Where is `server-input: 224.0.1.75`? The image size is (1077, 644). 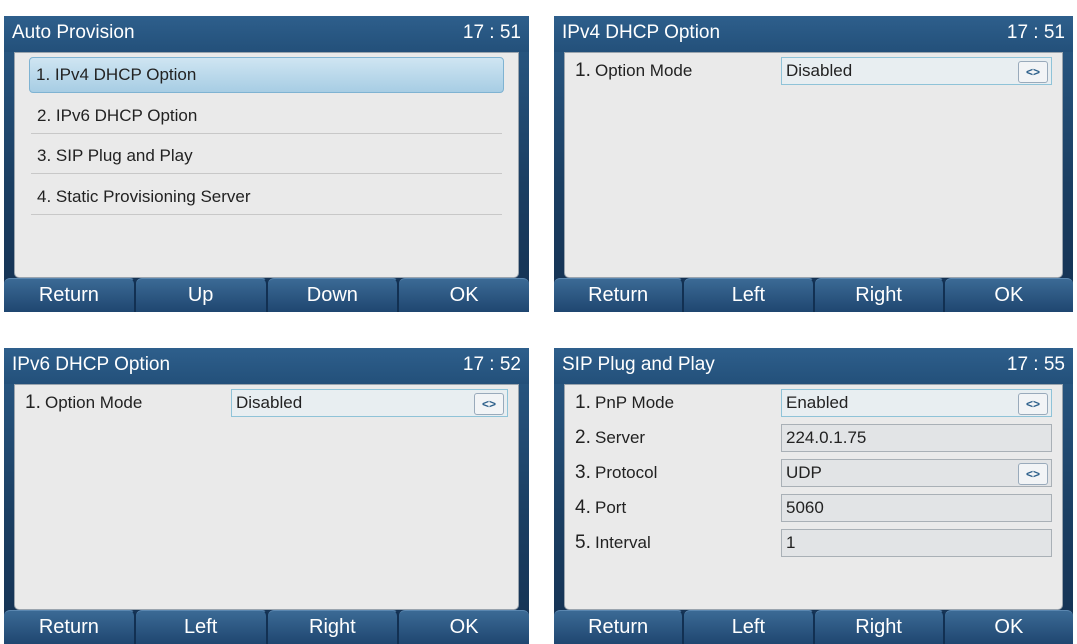
server-input: 224.0.1.75 is located at coordinates (916, 438).